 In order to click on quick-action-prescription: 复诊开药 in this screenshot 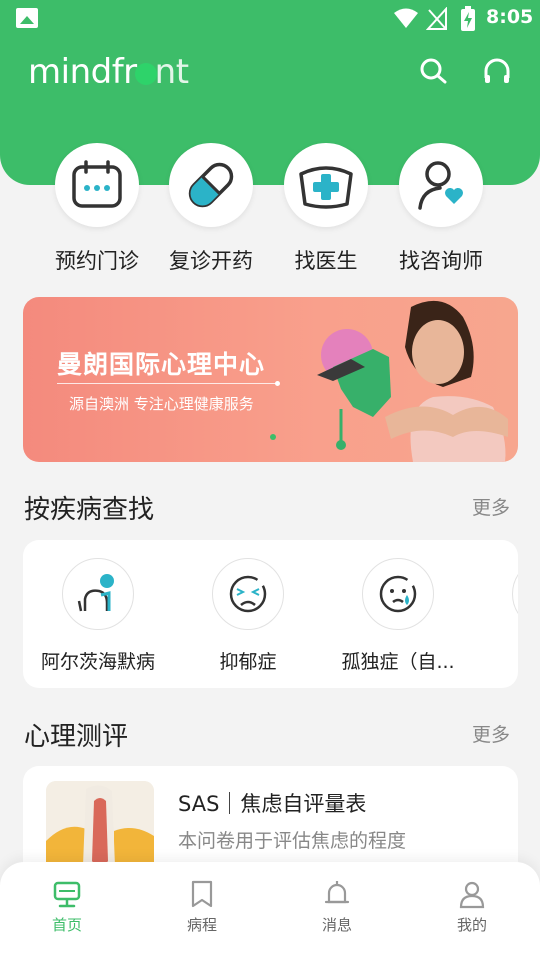, I will do `click(211, 209)`.